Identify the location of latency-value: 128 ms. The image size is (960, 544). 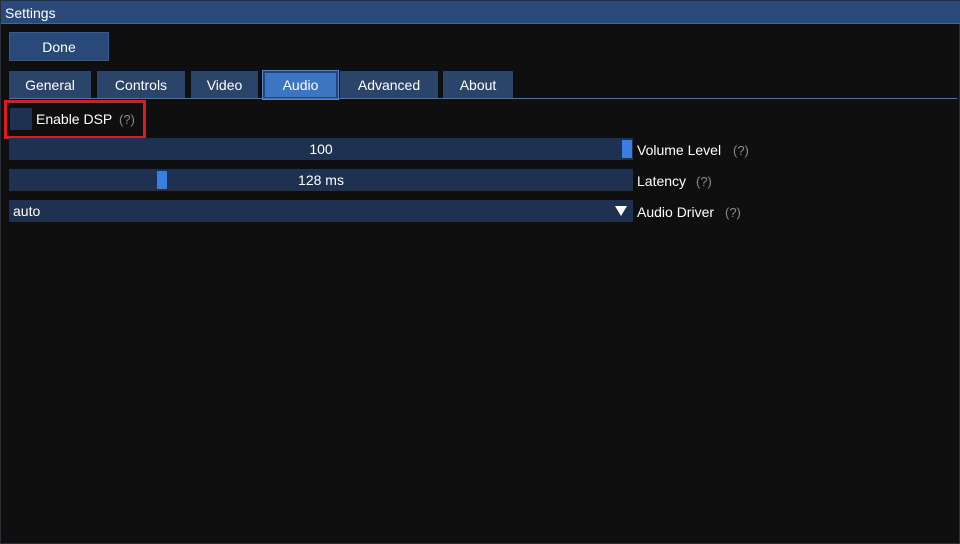
(321, 180).